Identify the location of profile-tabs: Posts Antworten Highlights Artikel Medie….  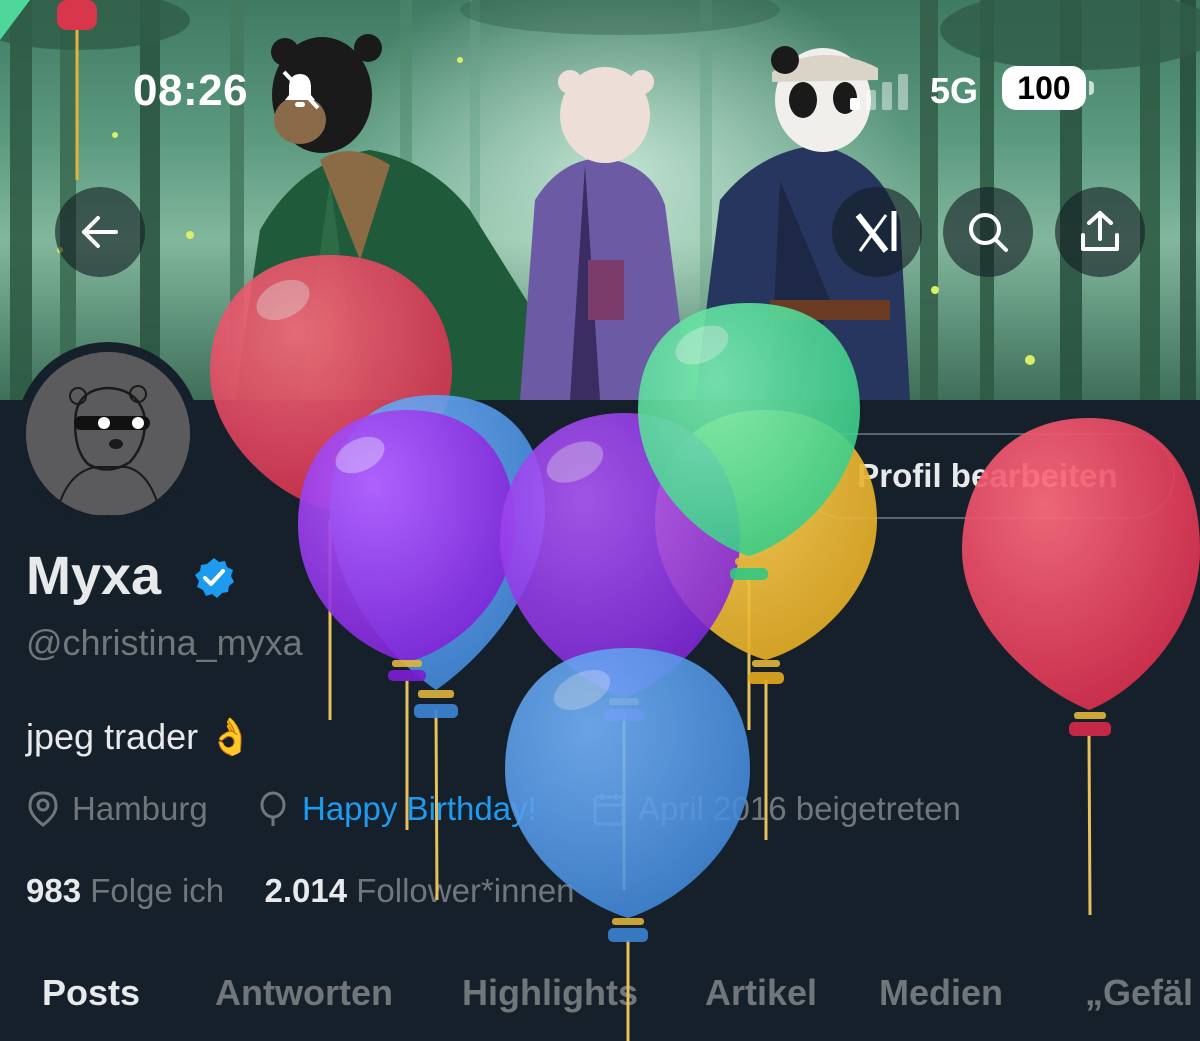
(600, 1000).